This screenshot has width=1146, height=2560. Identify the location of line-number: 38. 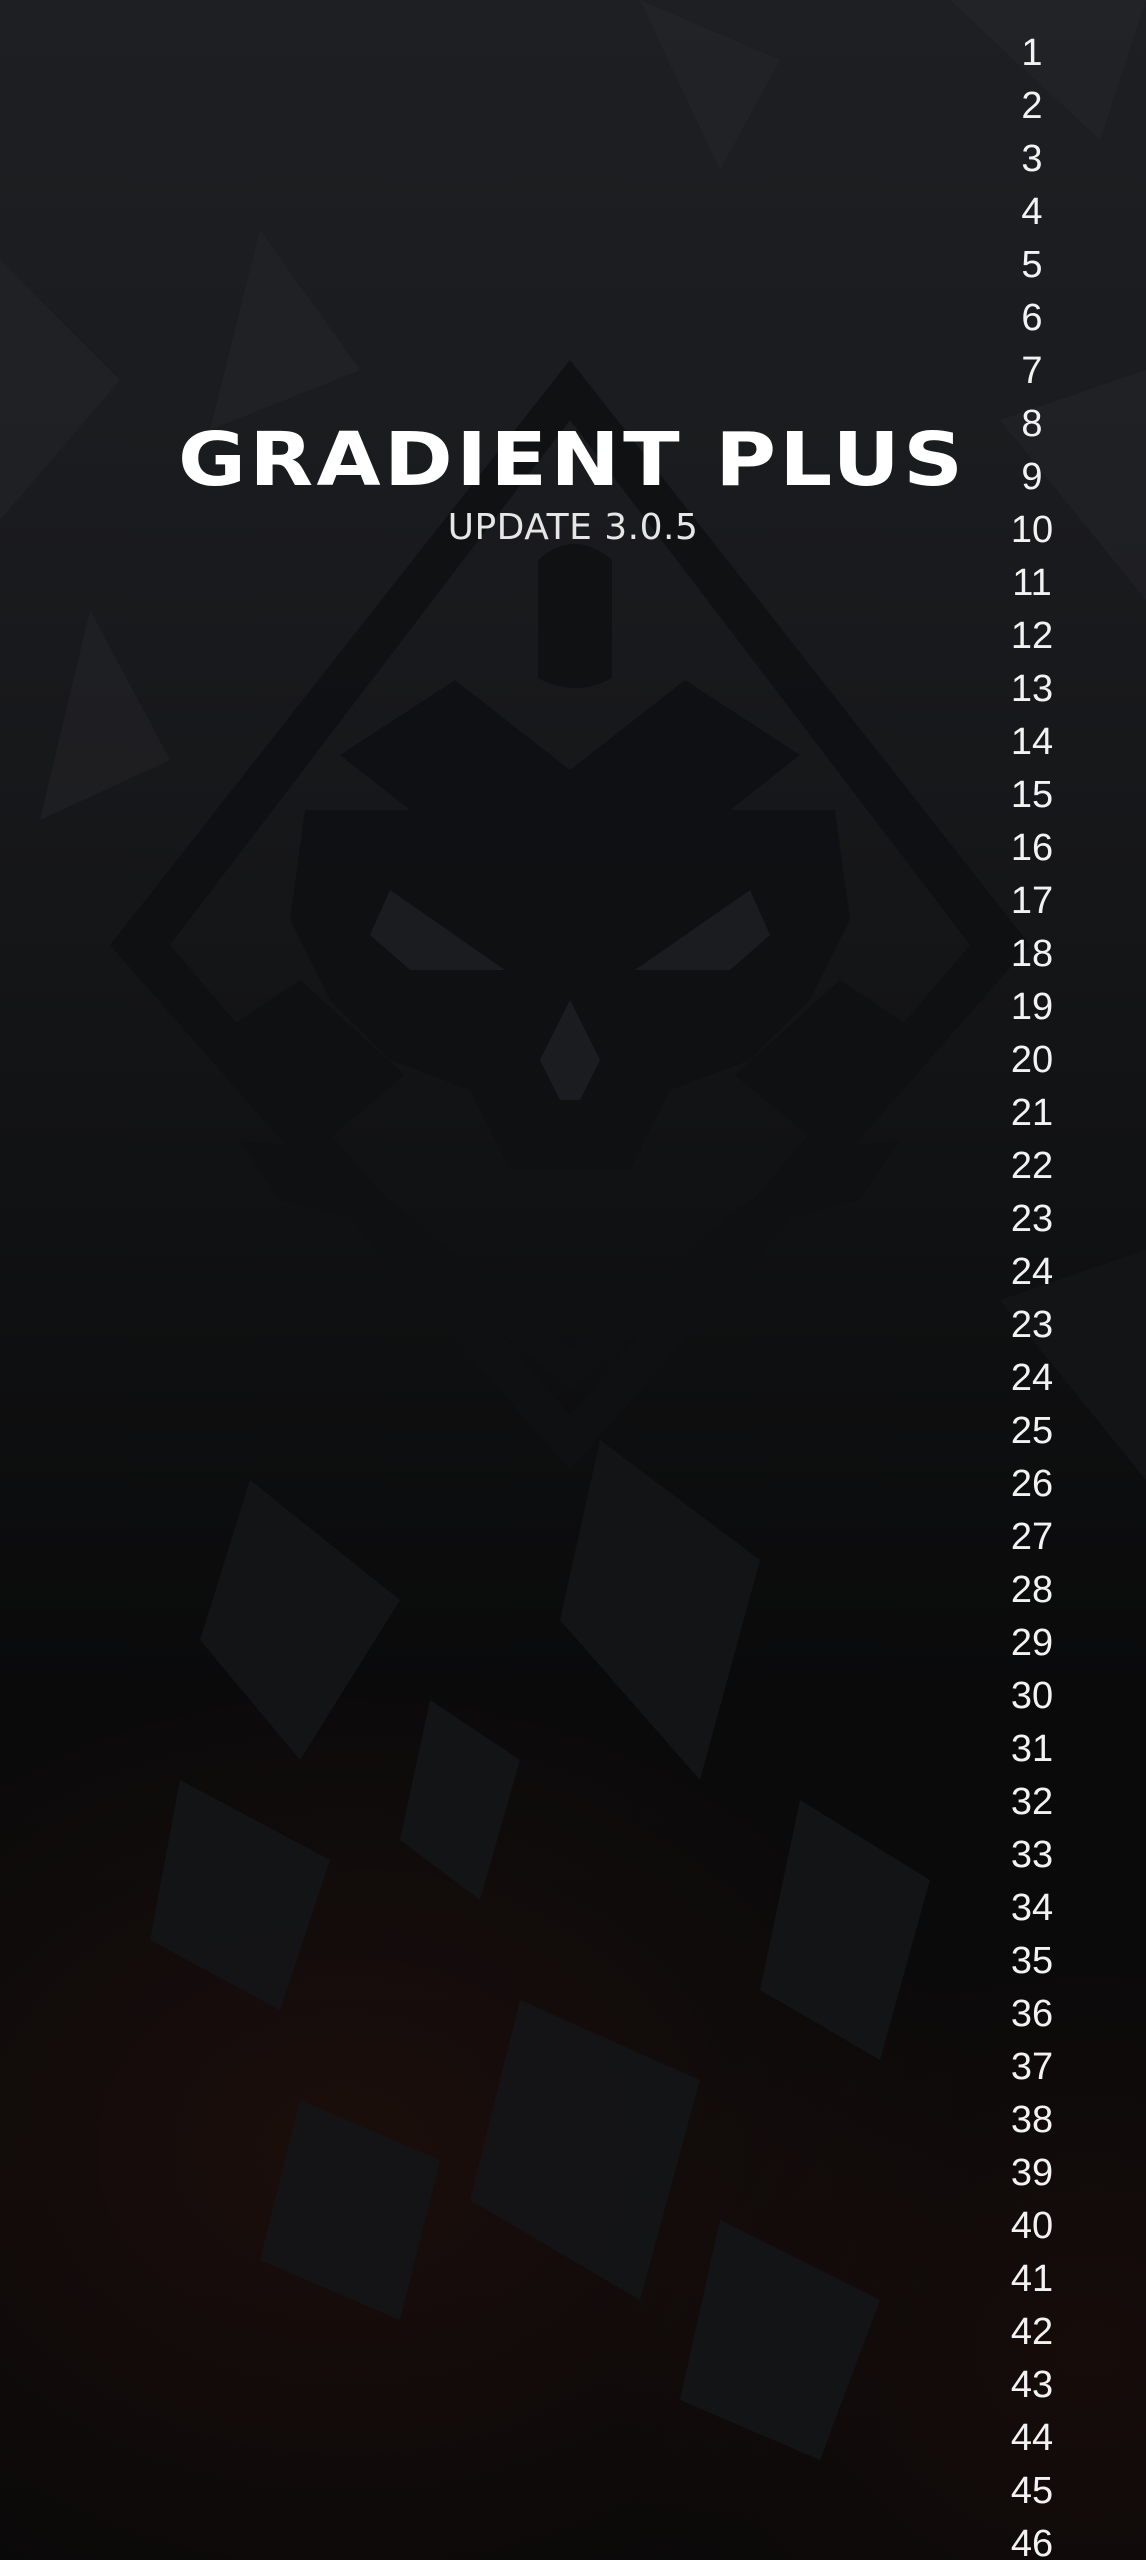
(1032, 2120).